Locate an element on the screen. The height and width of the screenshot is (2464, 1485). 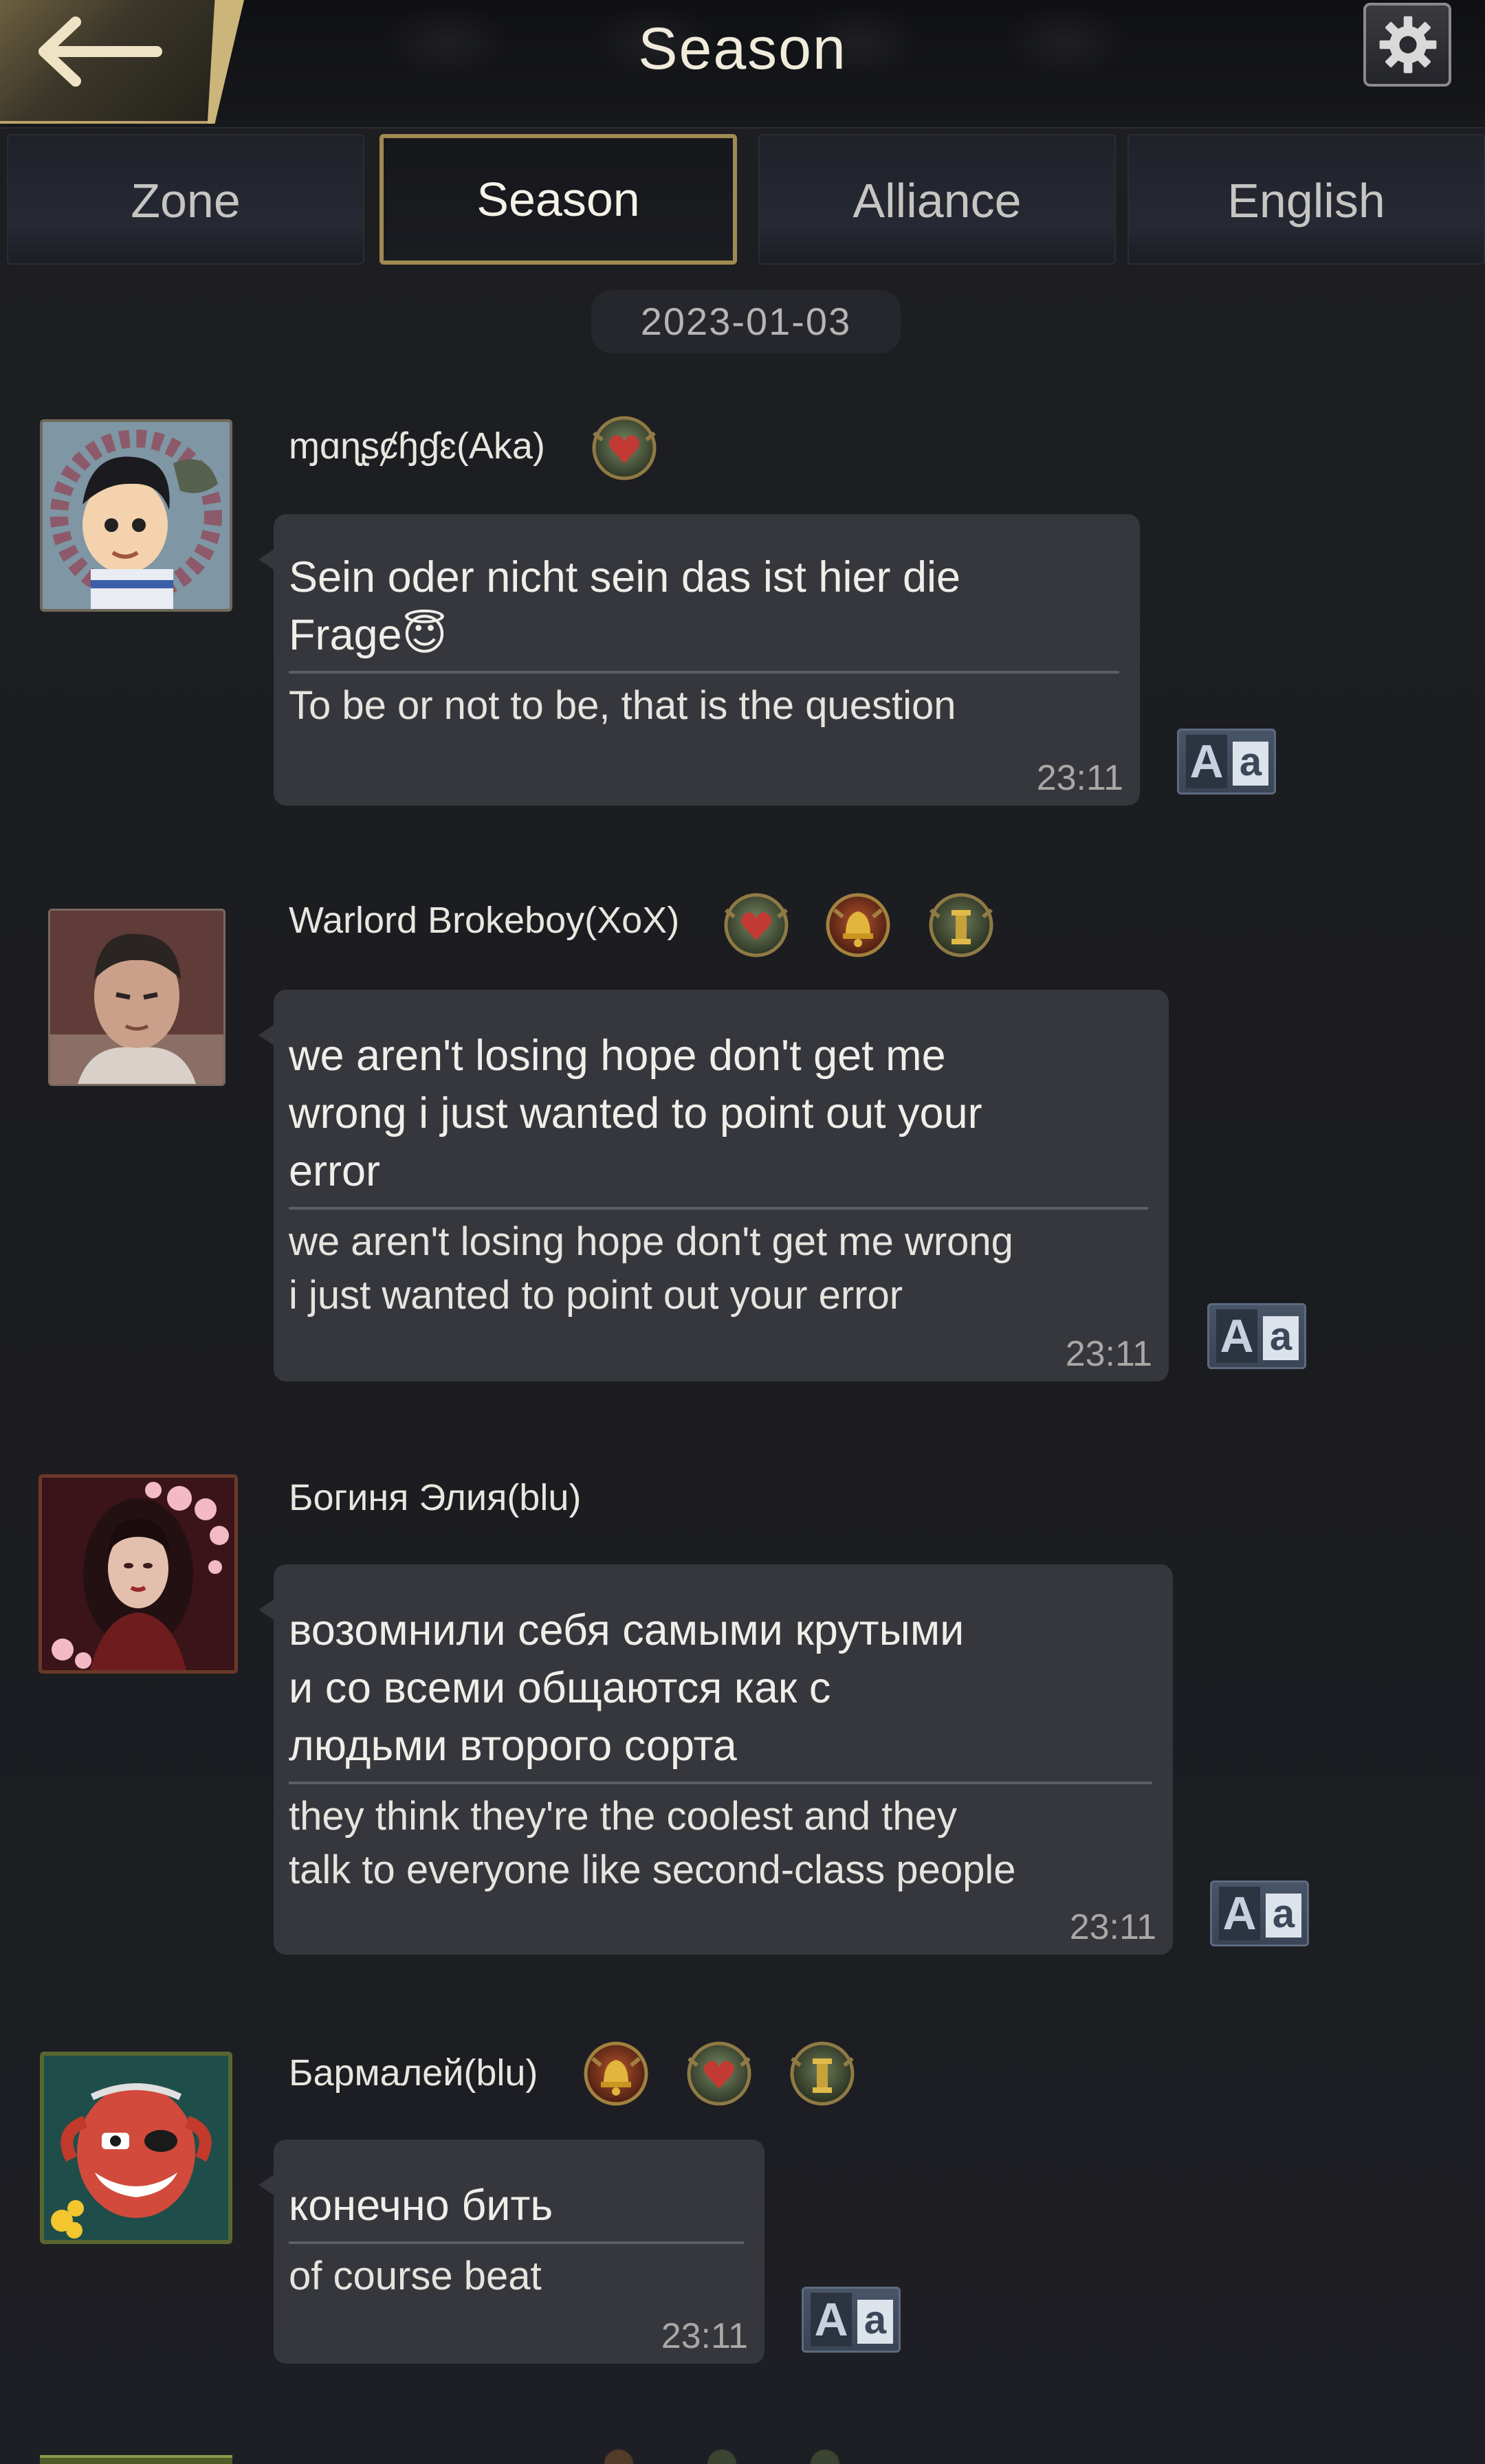
message-bubble: конечно бить of course beat 23:11 is located at coordinates (511, 2252).